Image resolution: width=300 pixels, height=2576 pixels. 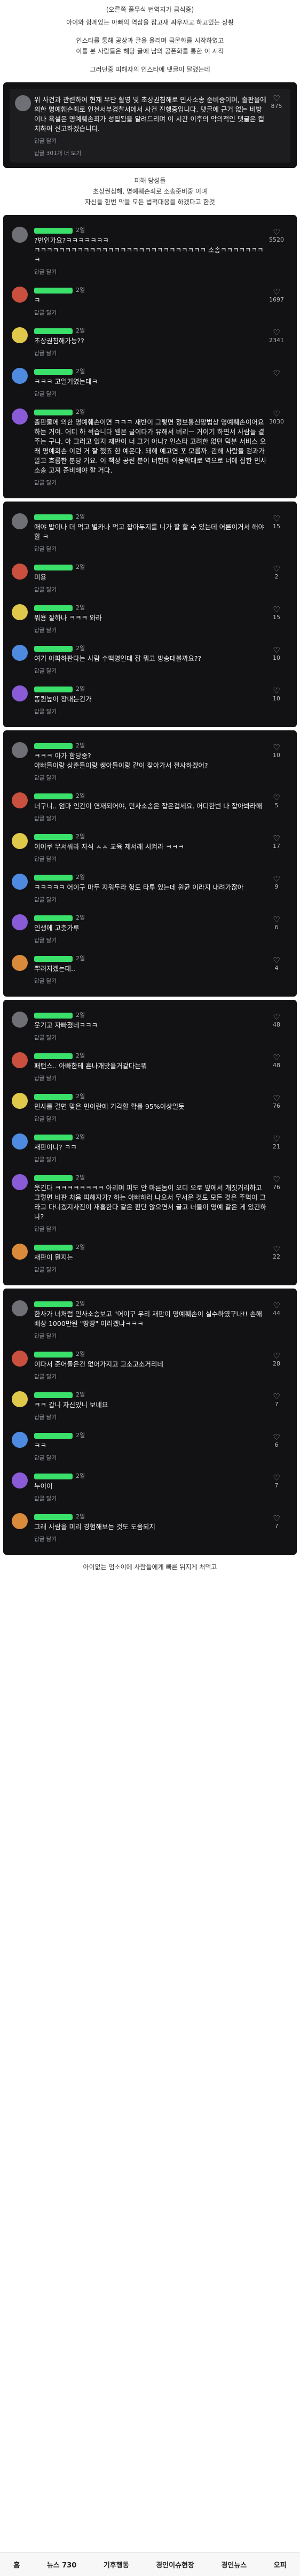 I want to click on nav-item: 경인뉴스, so click(x=234, y=2564).